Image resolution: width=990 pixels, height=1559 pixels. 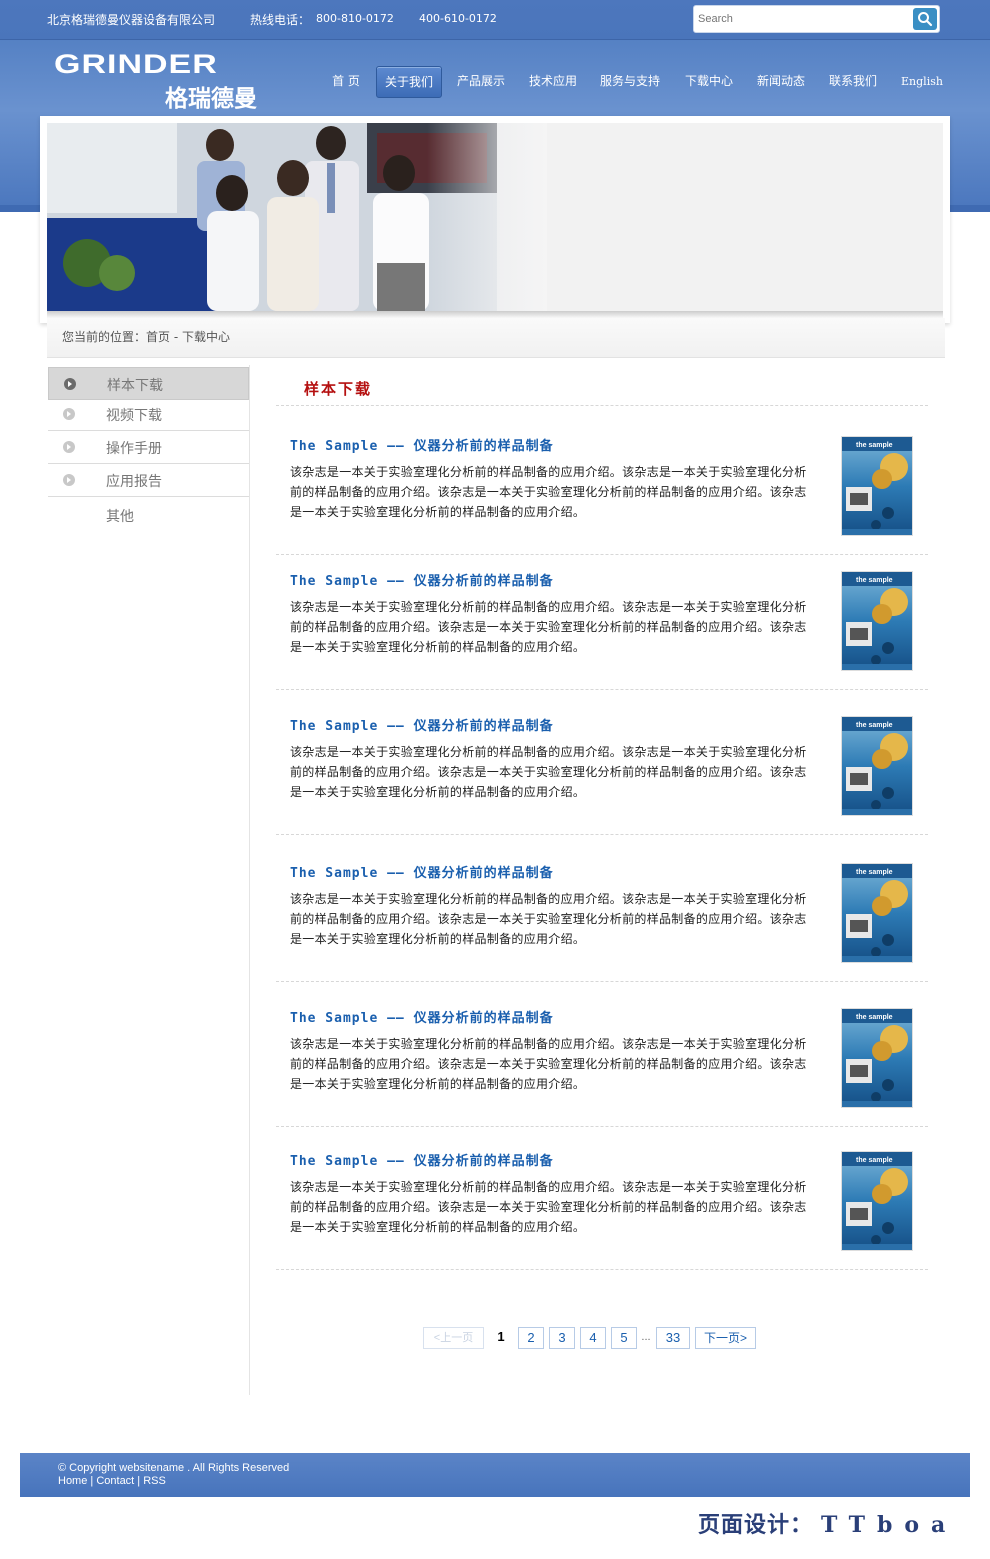 What do you see at coordinates (280, 20) in the screenshot?
I see `hotline-label: 热线电话：` at bounding box center [280, 20].